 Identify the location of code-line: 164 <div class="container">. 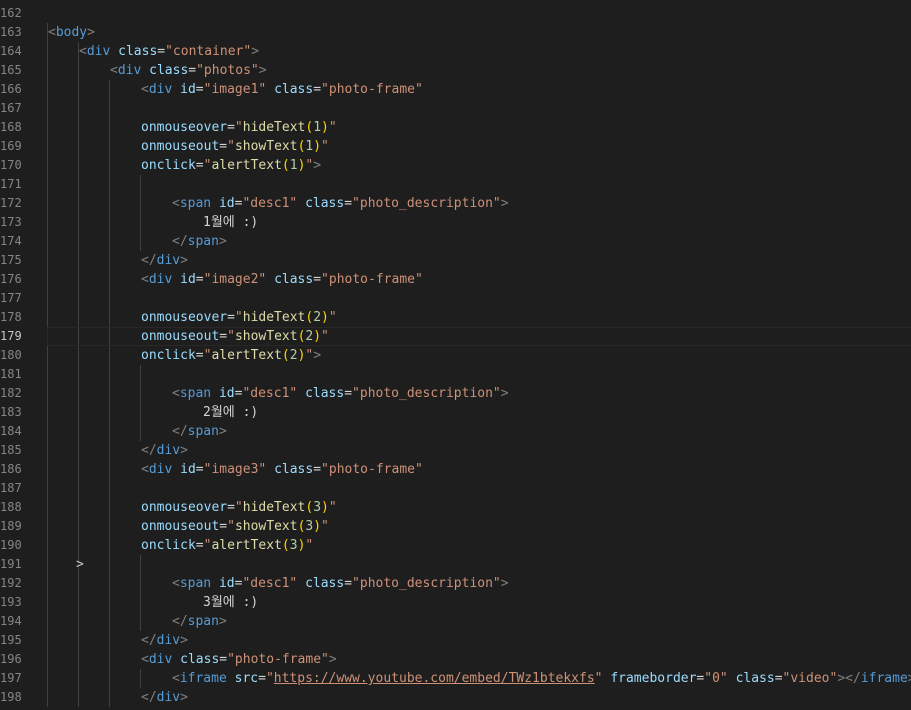
(455, 51).